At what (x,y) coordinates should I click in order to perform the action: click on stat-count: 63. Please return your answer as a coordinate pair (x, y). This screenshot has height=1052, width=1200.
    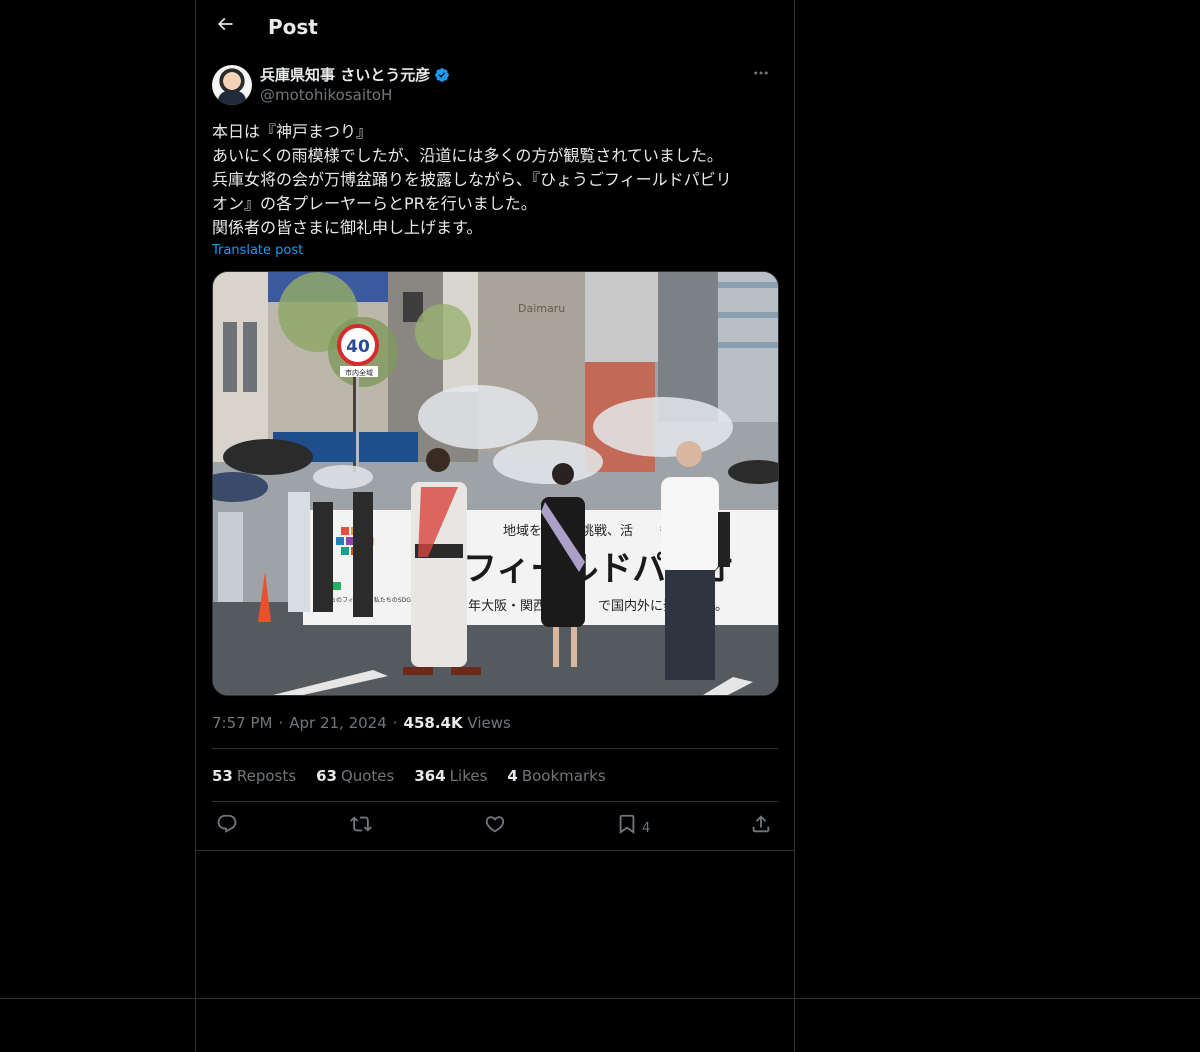
    Looking at the image, I should click on (326, 776).